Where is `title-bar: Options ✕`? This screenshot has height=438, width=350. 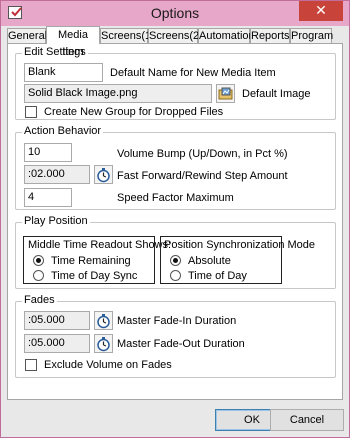 title-bar: Options ✕ is located at coordinates (175, 13).